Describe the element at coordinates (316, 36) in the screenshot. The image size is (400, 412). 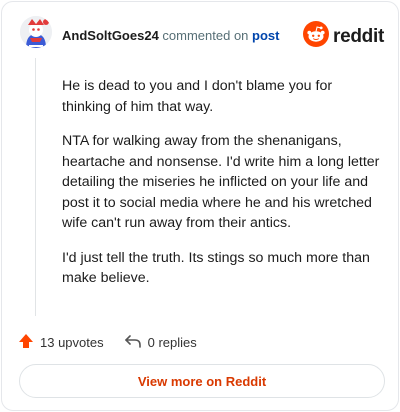
I see `reddit-logo-icon` at that location.